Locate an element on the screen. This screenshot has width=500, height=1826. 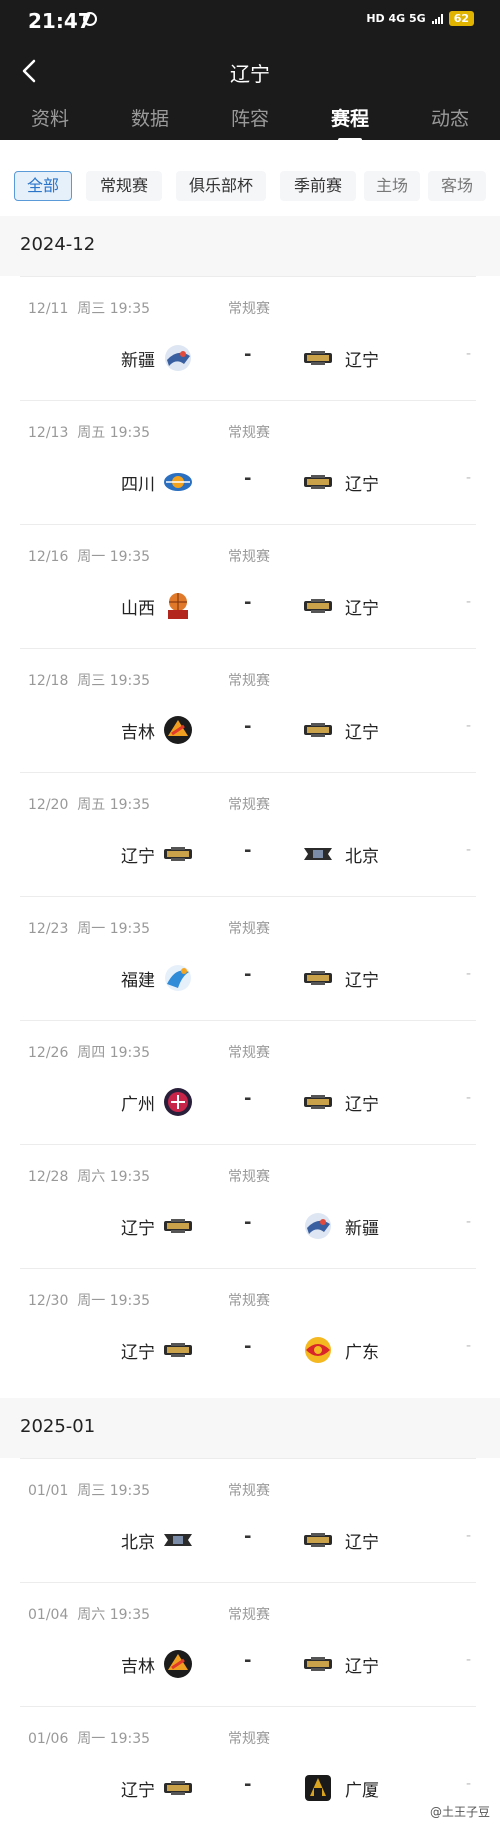
home-team-name: 福建 is located at coordinates (138, 981).